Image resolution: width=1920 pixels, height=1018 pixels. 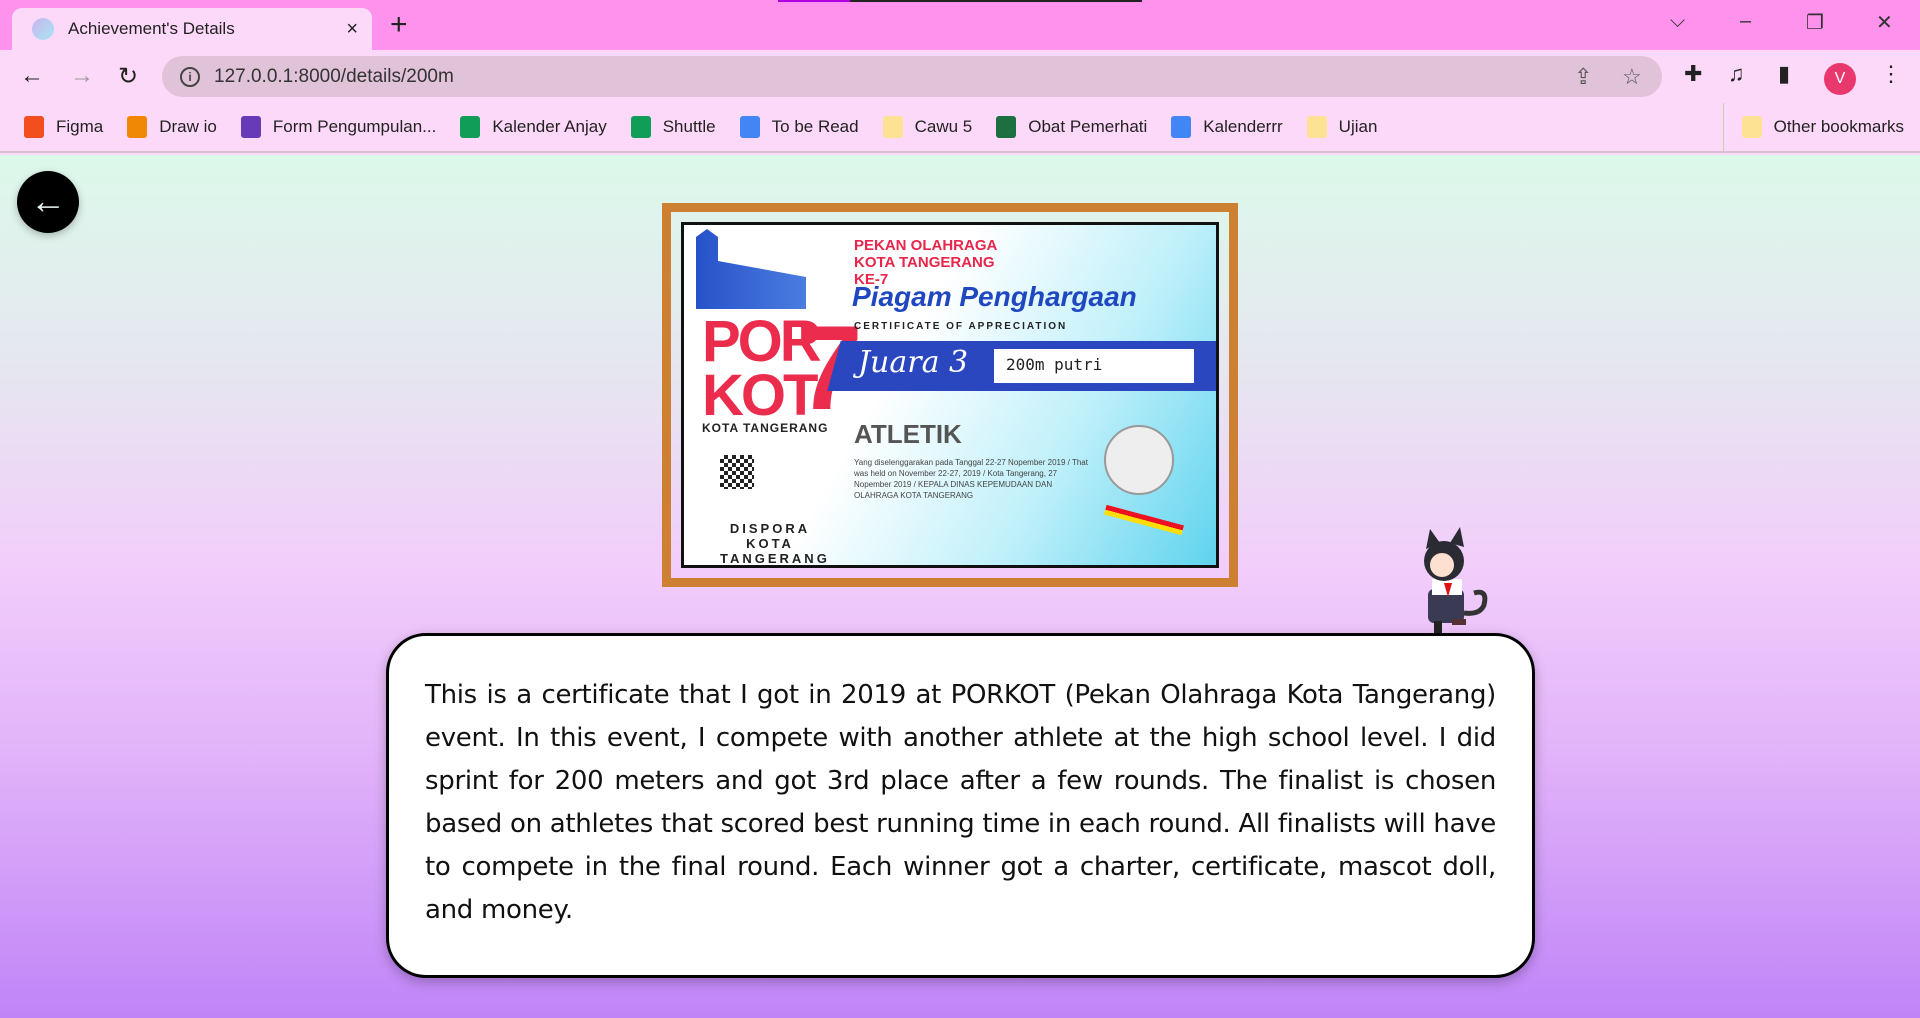 What do you see at coordinates (399, 25) in the screenshot?
I see `new-tab-button: +` at bounding box center [399, 25].